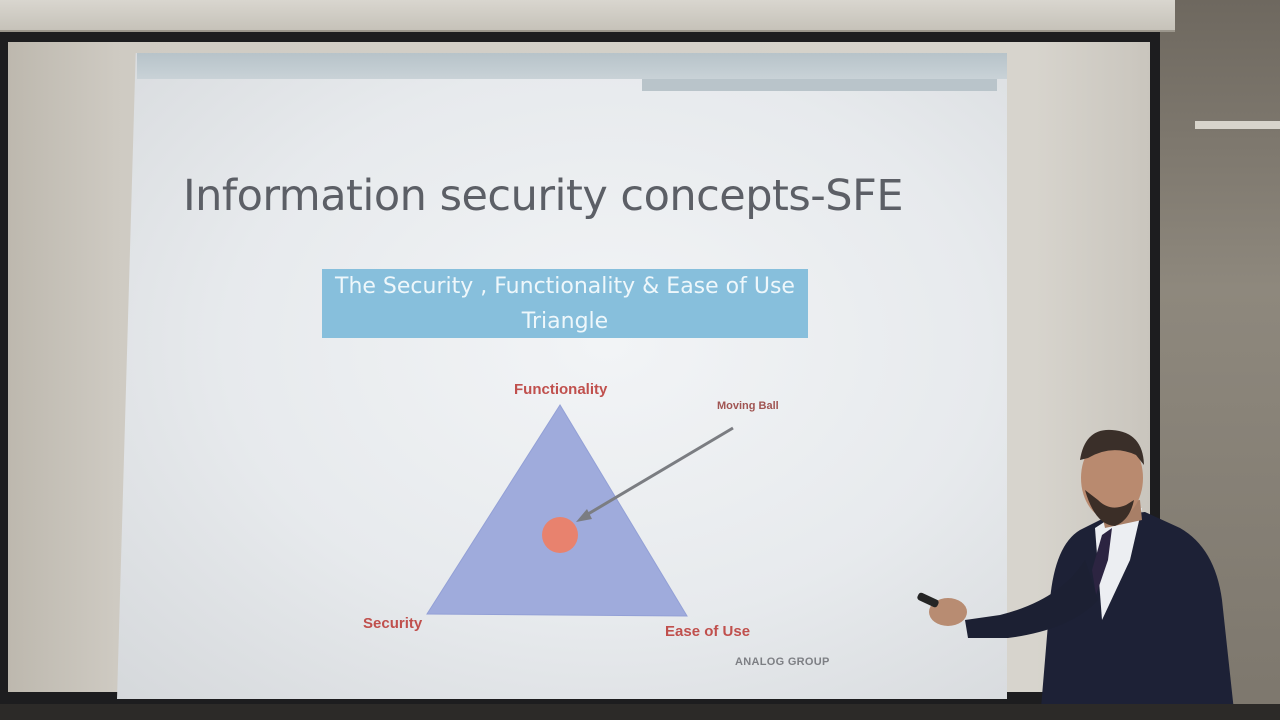 The width and height of the screenshot is (1280, 720). What do you see at coordinates (1076, 574) in the screenshot?
I see `presenter` at bounding box center [1076, 574].